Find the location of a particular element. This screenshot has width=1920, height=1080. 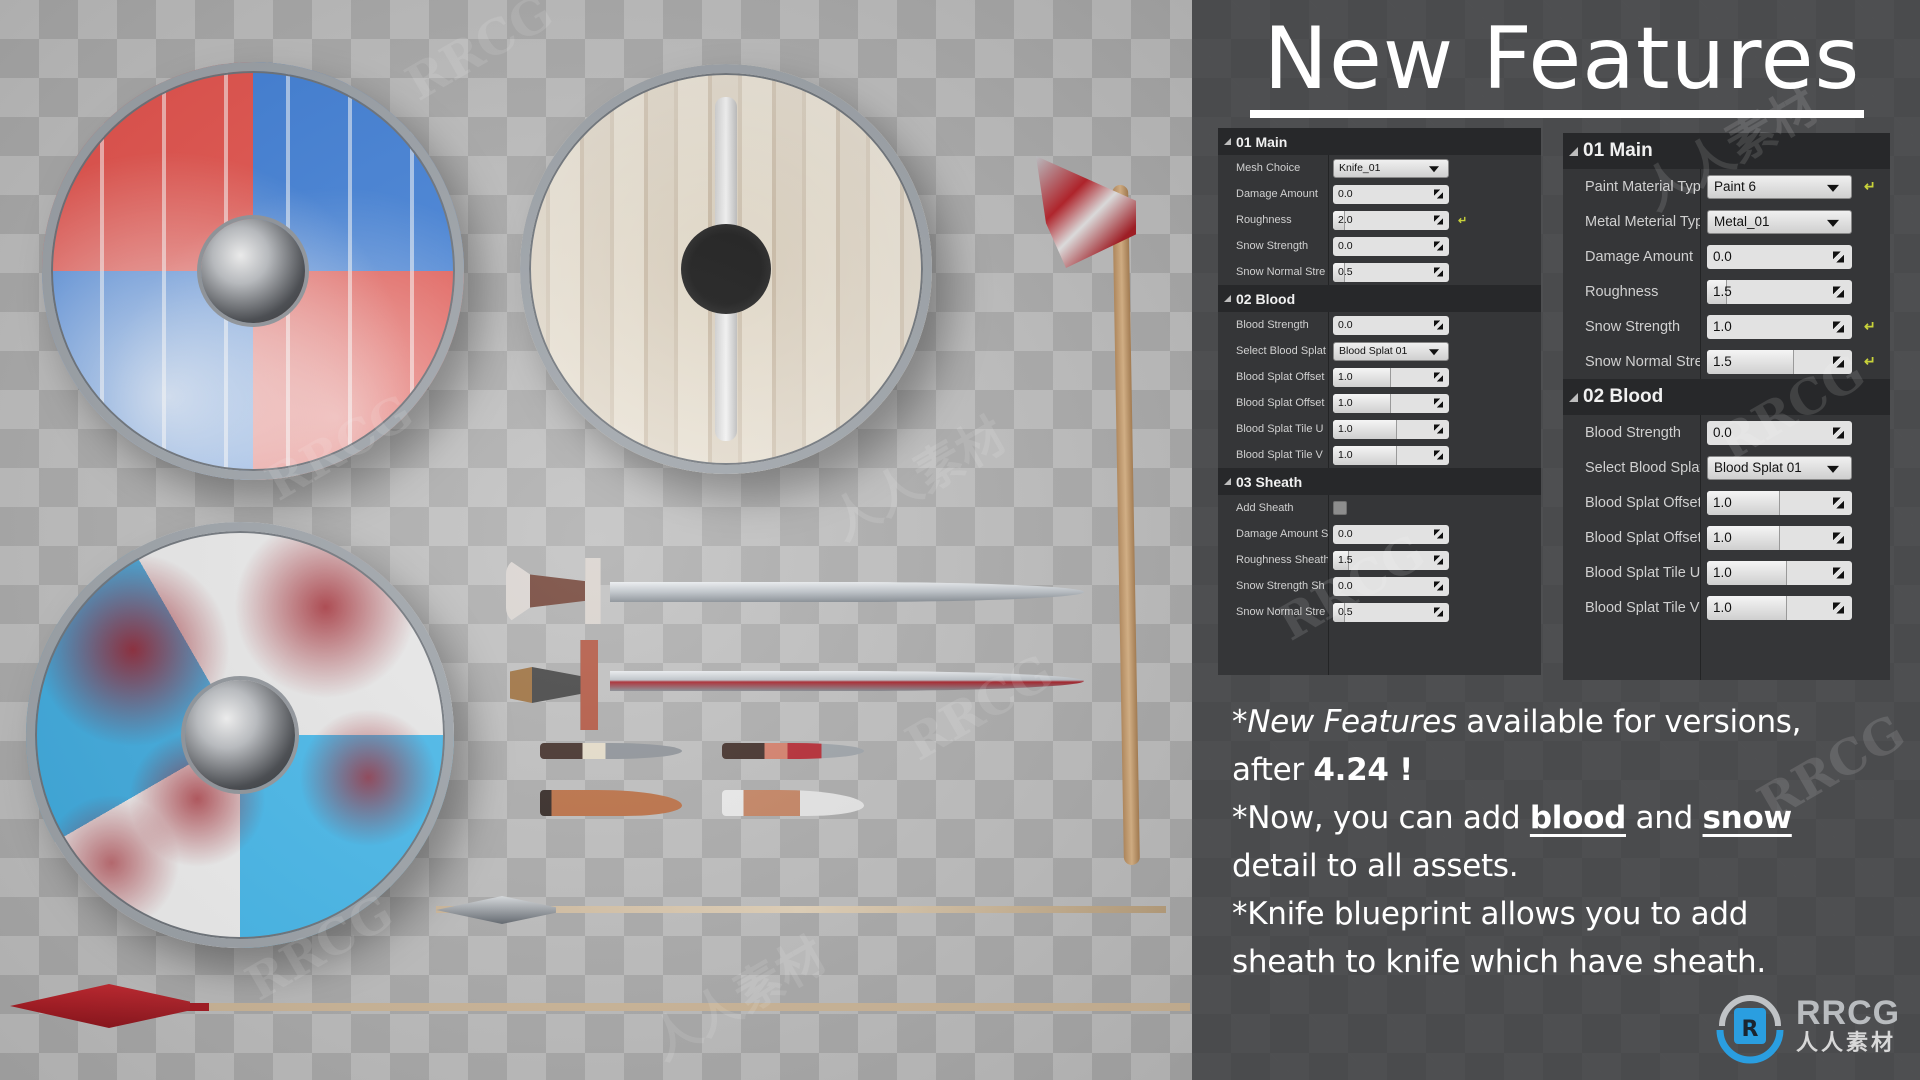

spear-long-head is located at coordinates (100, 1006).